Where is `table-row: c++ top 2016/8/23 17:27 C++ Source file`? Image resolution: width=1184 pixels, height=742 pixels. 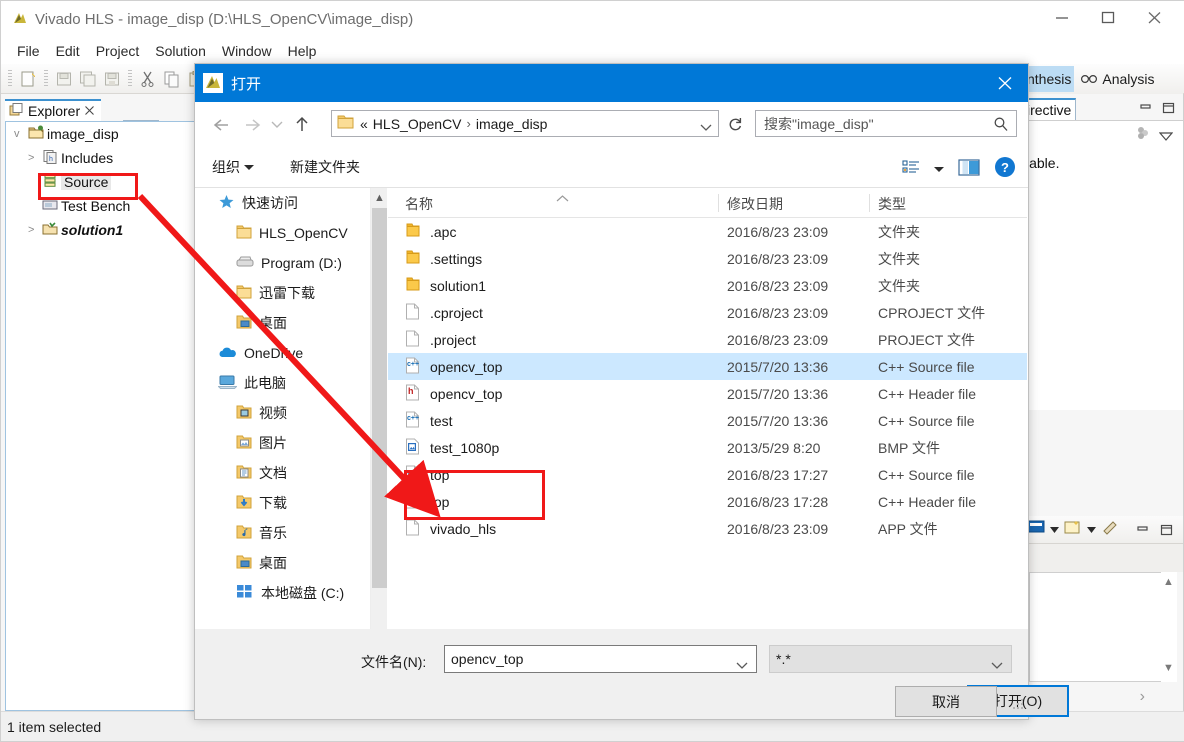 table-row: c++ top 2016/8/23 17:27 C++ Source file is located at coordinates (707, 474).